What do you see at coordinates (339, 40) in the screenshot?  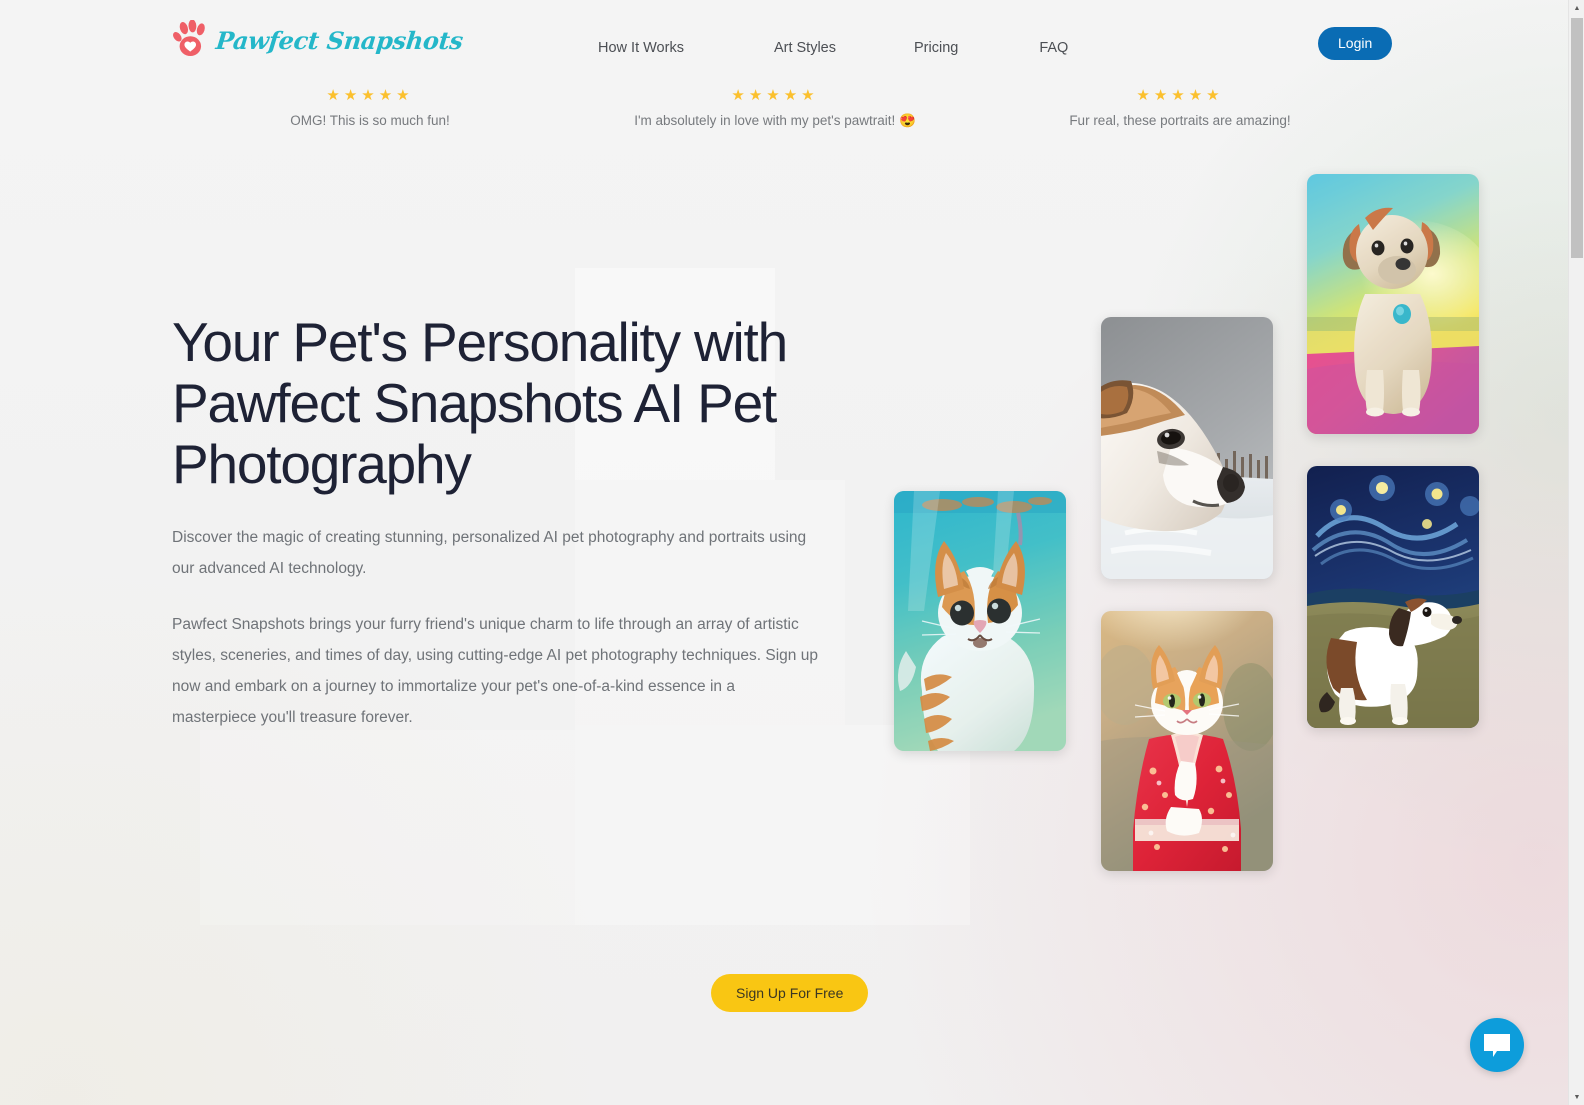 I see `brand-name: Pawfect Snapshots` at bounding box center [339, 40].